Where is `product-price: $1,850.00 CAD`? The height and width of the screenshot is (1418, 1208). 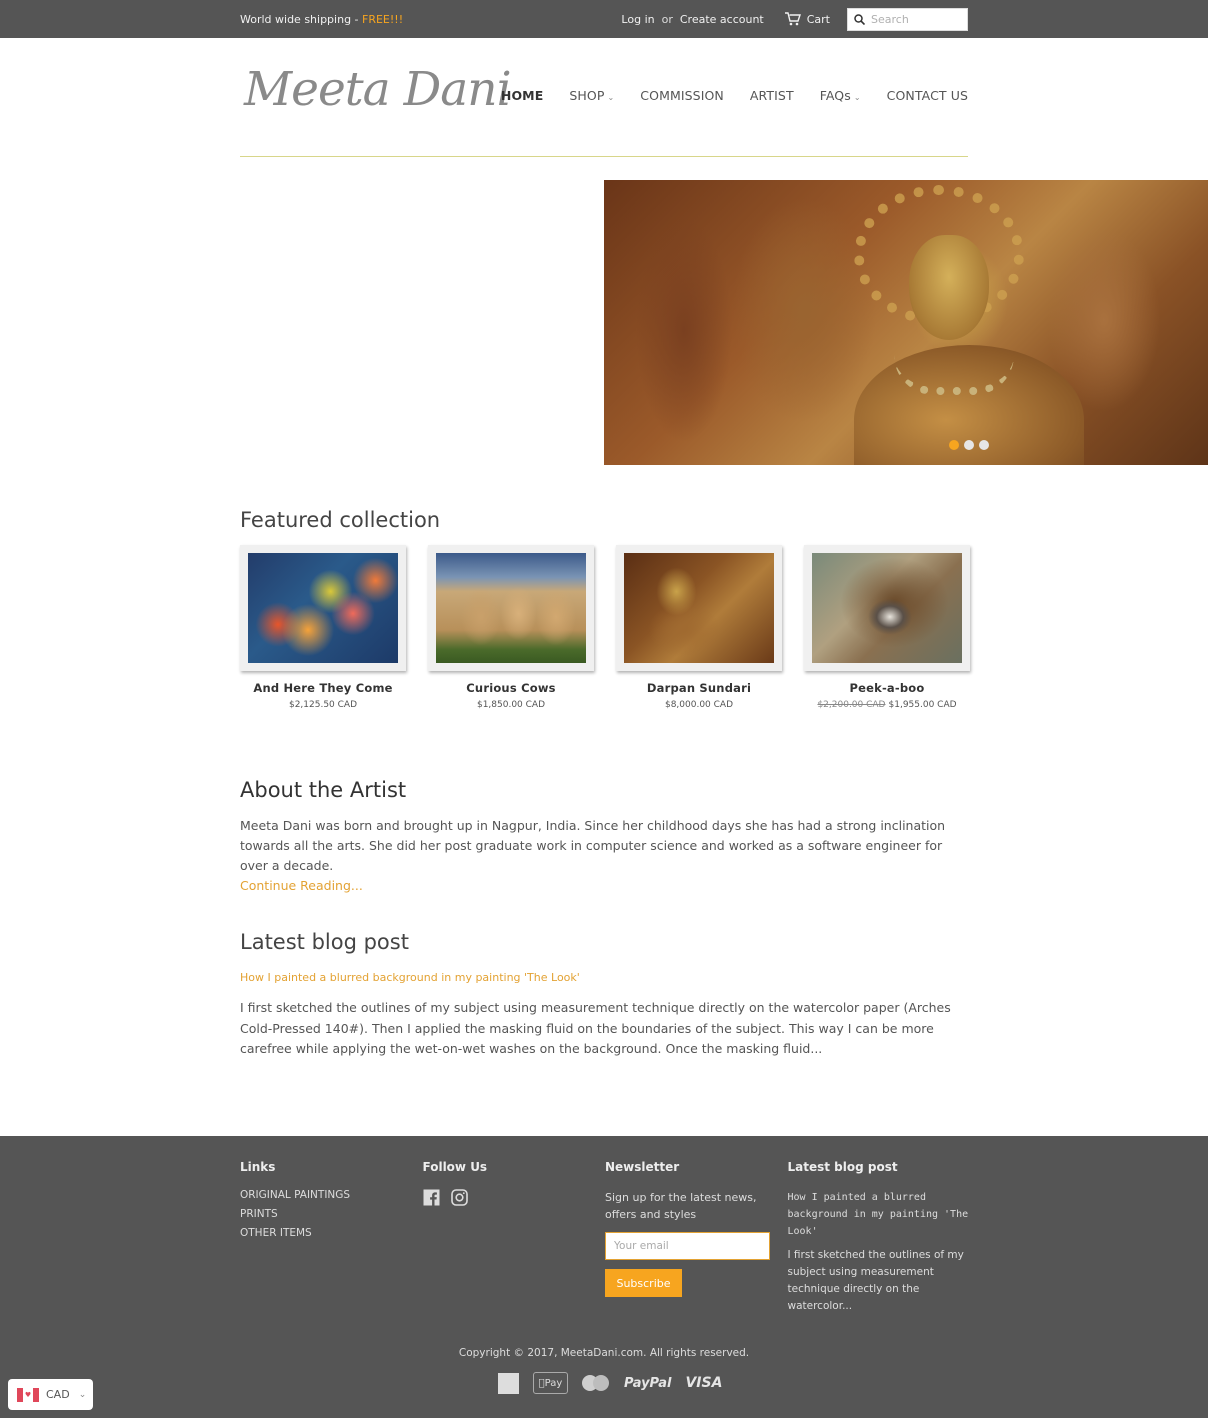
product-price: $1,850.00 CAD is located at coordinates (511, 705).